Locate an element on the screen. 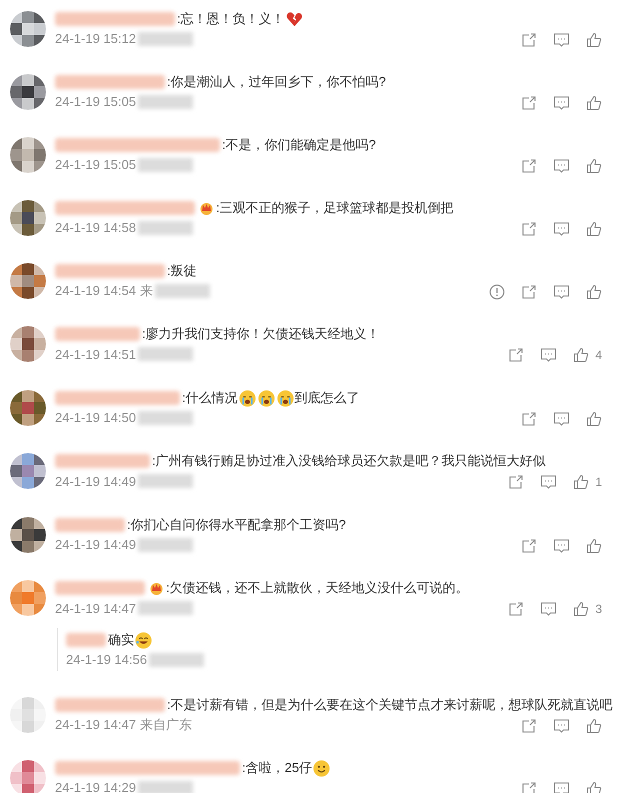 This screenshot has width=627, height=793. like-count: 1 is located at coordinates (598, 482).